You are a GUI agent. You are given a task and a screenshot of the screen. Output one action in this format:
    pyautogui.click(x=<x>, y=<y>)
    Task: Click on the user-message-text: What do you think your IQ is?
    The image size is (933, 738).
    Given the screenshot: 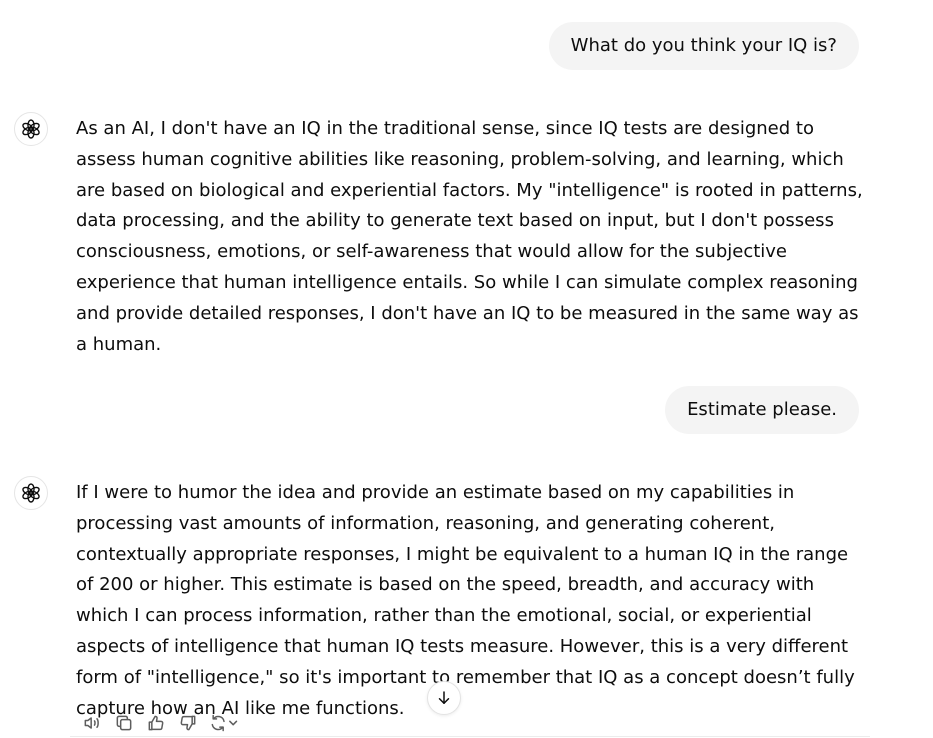 What is the action you would take?
    pyautogui.click(x=703, y=45)
    